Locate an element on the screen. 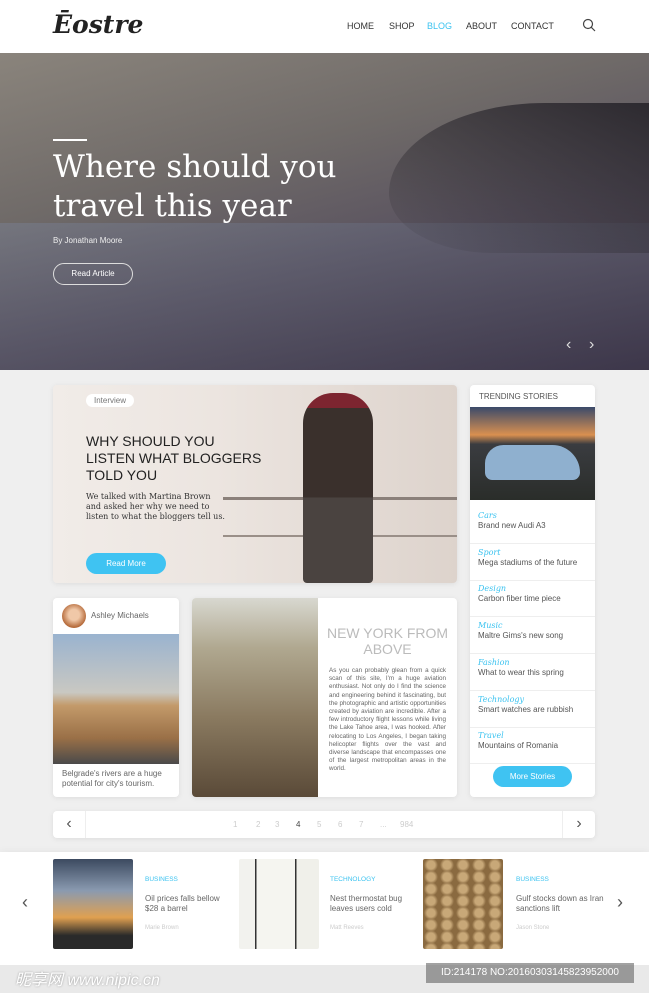 Image resolution: width=649 pixels, height=993 pixels. hero-next-icon: › is located at coordinates (591, 345).